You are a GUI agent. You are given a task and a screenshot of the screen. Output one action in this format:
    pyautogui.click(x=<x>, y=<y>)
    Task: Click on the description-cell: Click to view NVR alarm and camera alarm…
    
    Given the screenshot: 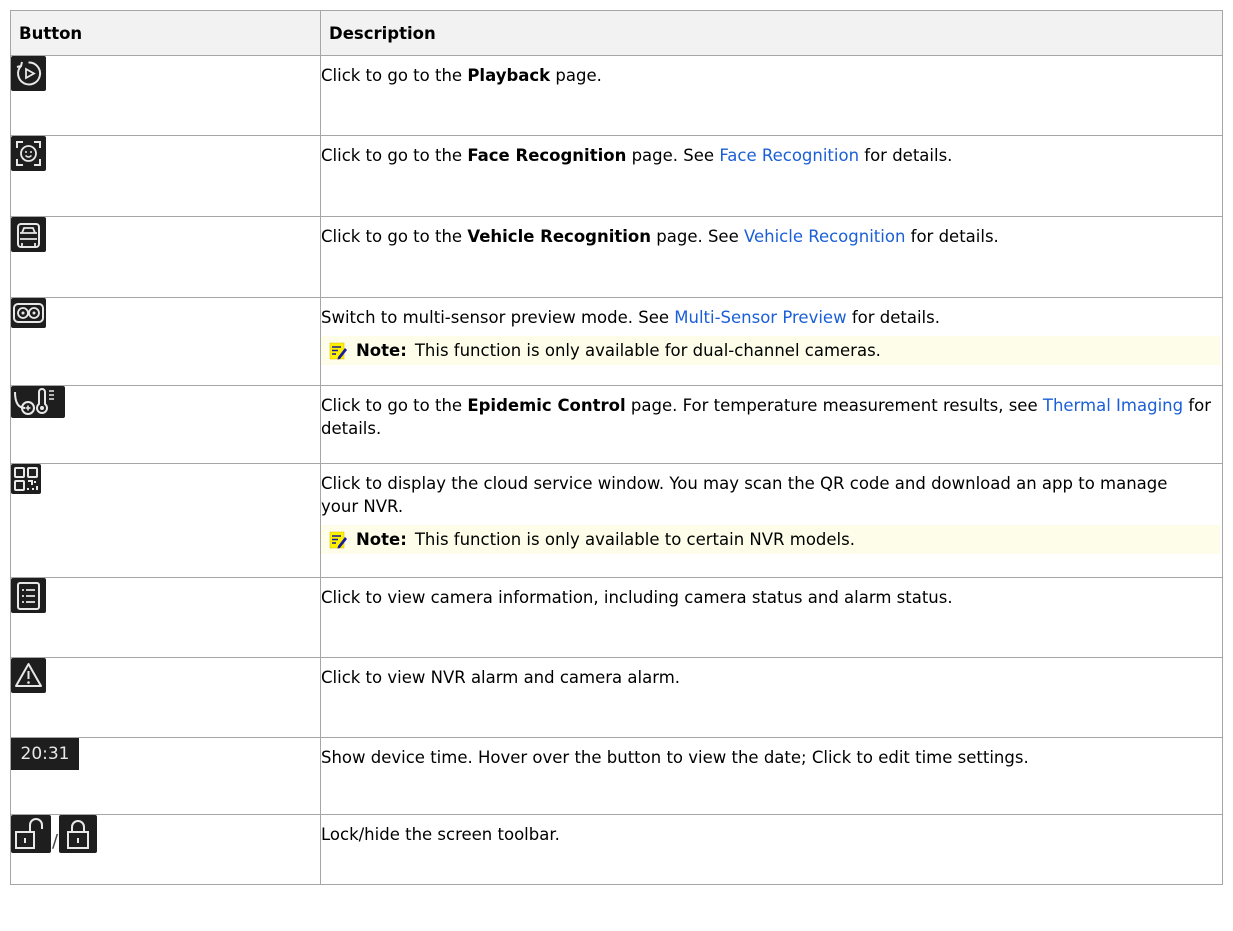 What is the action you would take?
    pyautogui.click(x=771, y=697)
    